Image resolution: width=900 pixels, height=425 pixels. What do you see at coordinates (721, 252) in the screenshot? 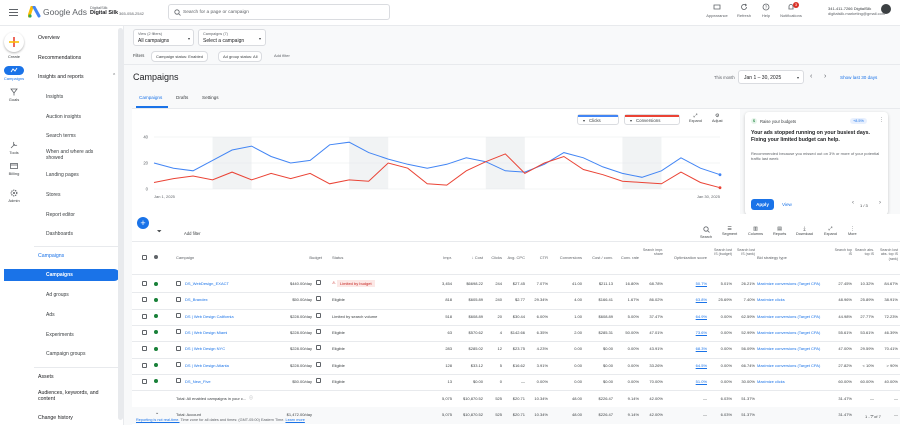
I see `column-header-lost-budget: Search lost IS (budget)` at bounding box center [721, 252].